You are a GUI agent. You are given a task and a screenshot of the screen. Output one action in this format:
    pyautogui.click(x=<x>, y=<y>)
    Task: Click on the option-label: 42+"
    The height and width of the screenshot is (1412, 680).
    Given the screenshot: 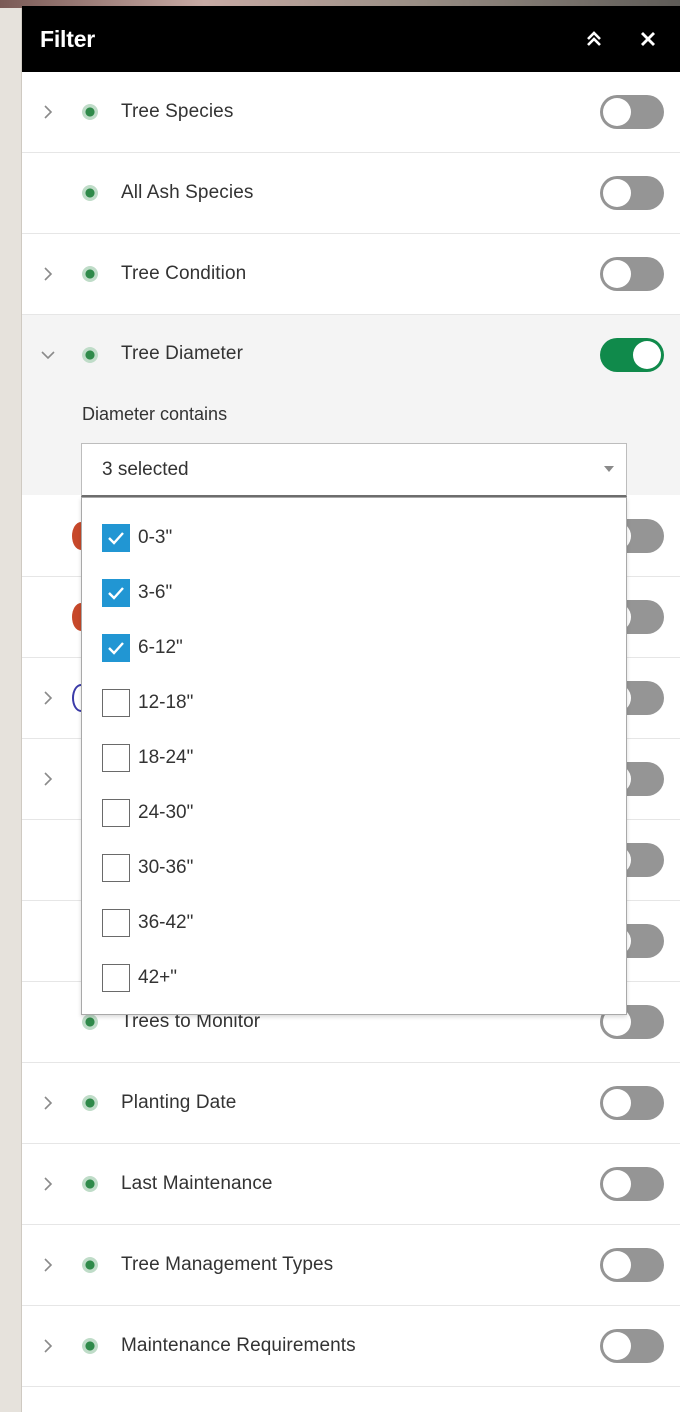 What is the action you would take?
    pyautogui.click(x=157, y=977)
    